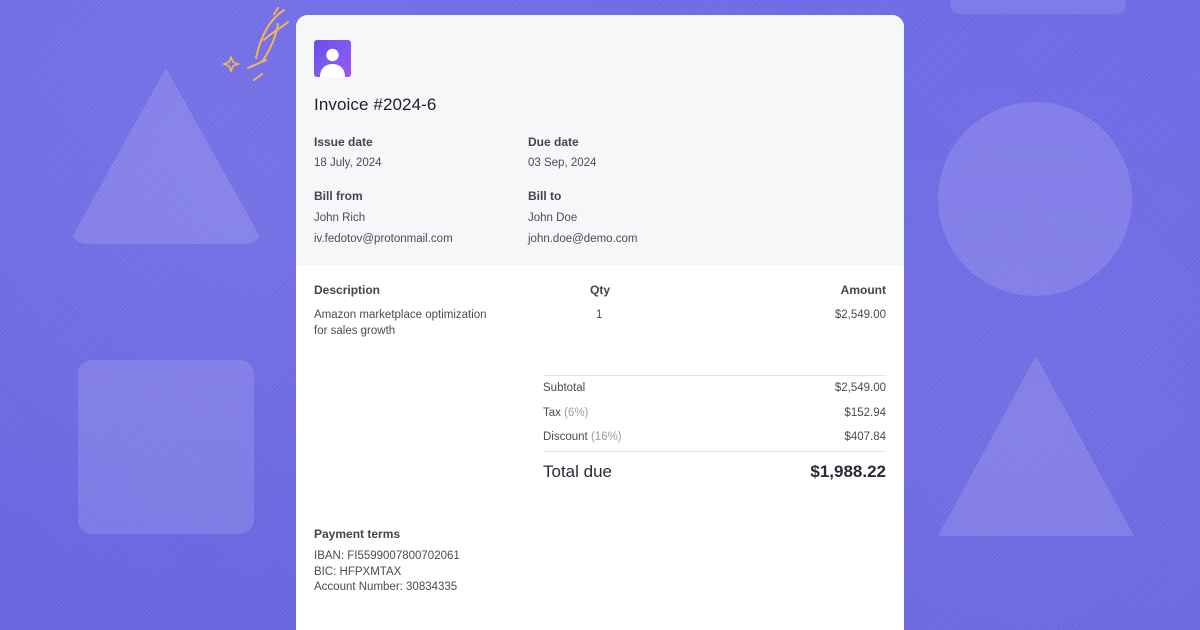 This screenshot has width=1200, height=630. What do you see at coordinates (562, 163) in the screenshot?
I see `due-date-value: 03 Sep, 2024` at bounding box center [562, 163].